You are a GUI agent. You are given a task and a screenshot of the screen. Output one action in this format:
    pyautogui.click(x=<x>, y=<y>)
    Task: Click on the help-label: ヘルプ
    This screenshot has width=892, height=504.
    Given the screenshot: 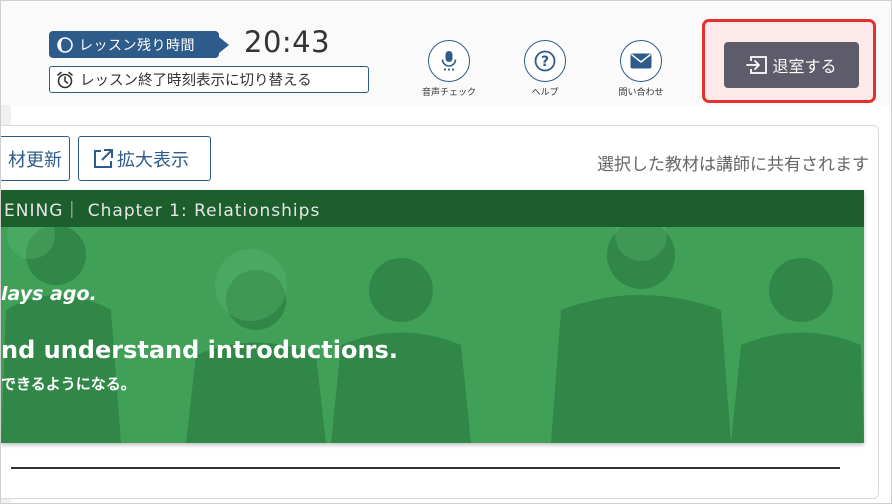 What is the action you would take?
    pyautogui.click(x=545, y=93)
    